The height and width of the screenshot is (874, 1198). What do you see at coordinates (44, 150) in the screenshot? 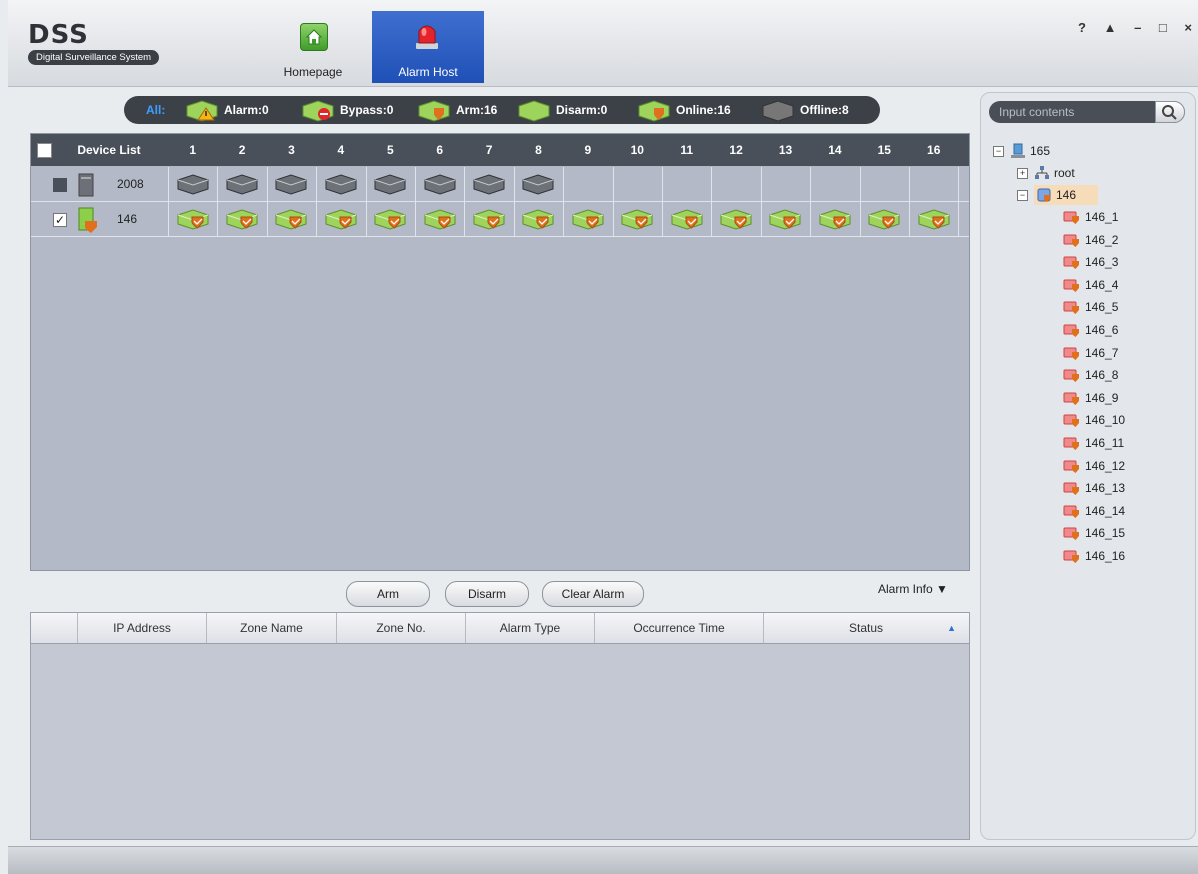
I see `select-all-checkbox` at bounding box center [44, 150].